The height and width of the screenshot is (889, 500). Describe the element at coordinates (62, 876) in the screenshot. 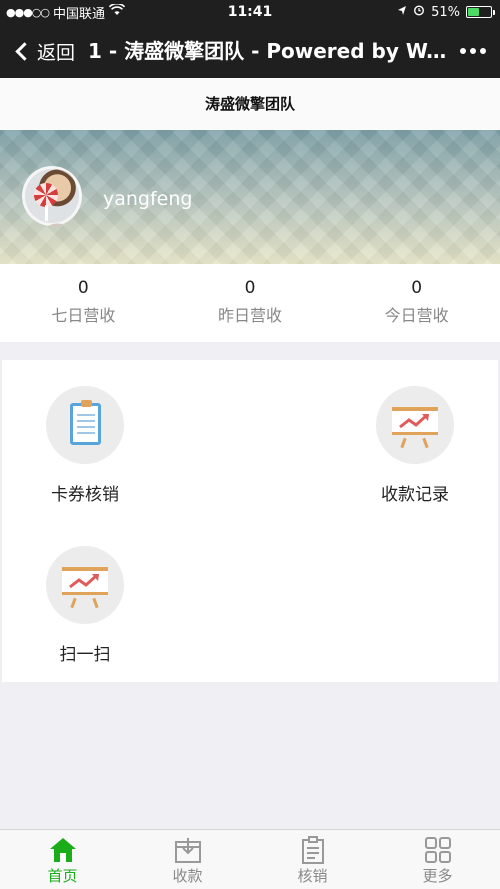

I see `tab-label: 首页` at that location.